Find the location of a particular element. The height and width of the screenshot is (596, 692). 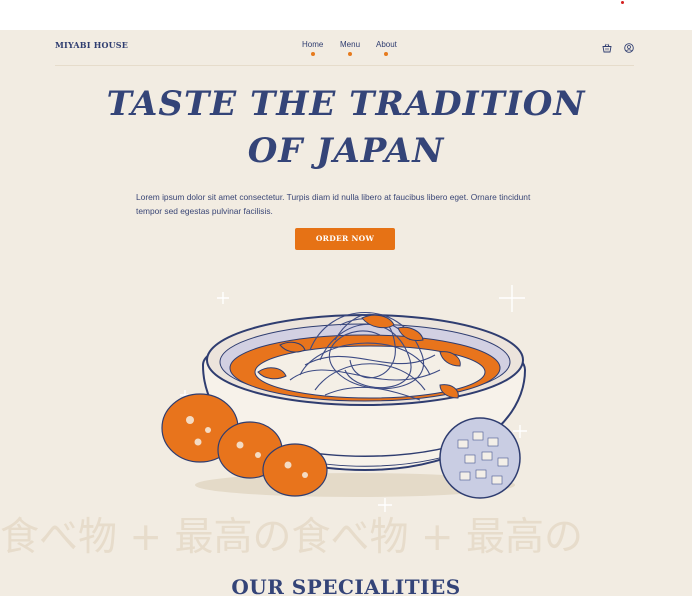

hero-title-line-1: TASTE THE TRADITION is located at coordinates (346, 104).